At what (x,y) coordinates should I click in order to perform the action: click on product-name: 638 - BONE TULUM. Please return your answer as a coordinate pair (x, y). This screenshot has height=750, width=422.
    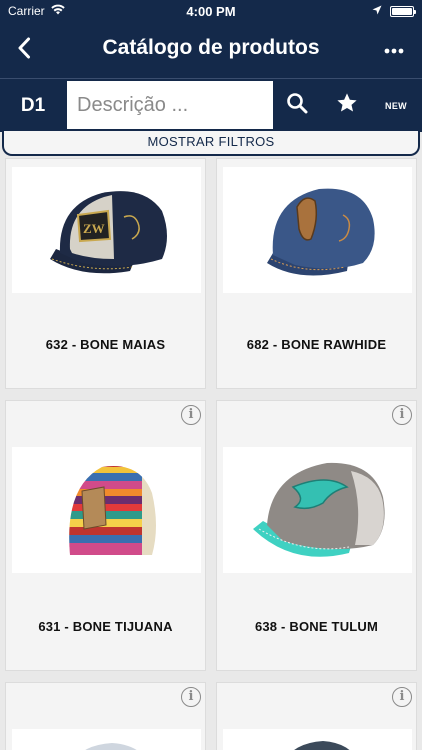
    Looking at the image, I should click on (316, 626).